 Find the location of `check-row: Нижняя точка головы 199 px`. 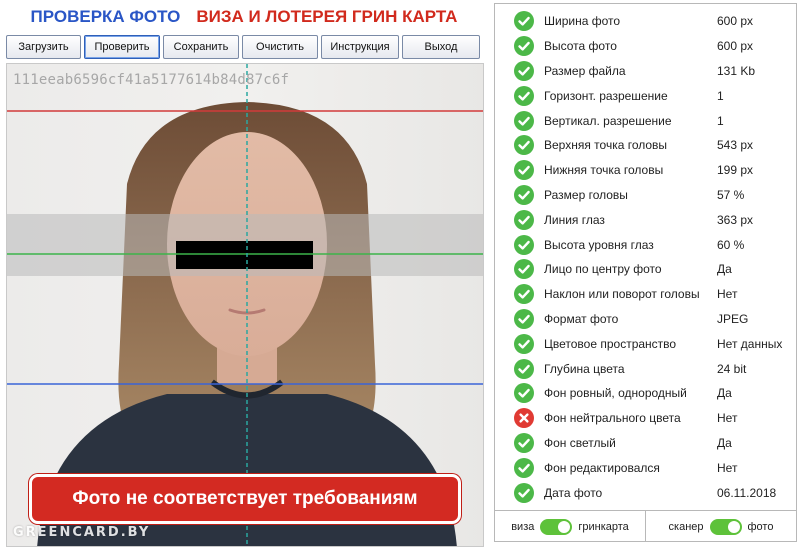

check-row: Нижняя точка головы 199 px is located at coordinates (645, 170).